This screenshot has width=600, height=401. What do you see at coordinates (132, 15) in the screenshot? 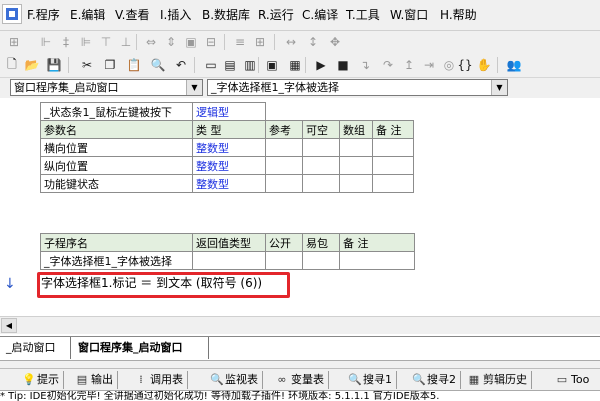
I see `menu-view: V.查看` at bounding box center [132, 15].